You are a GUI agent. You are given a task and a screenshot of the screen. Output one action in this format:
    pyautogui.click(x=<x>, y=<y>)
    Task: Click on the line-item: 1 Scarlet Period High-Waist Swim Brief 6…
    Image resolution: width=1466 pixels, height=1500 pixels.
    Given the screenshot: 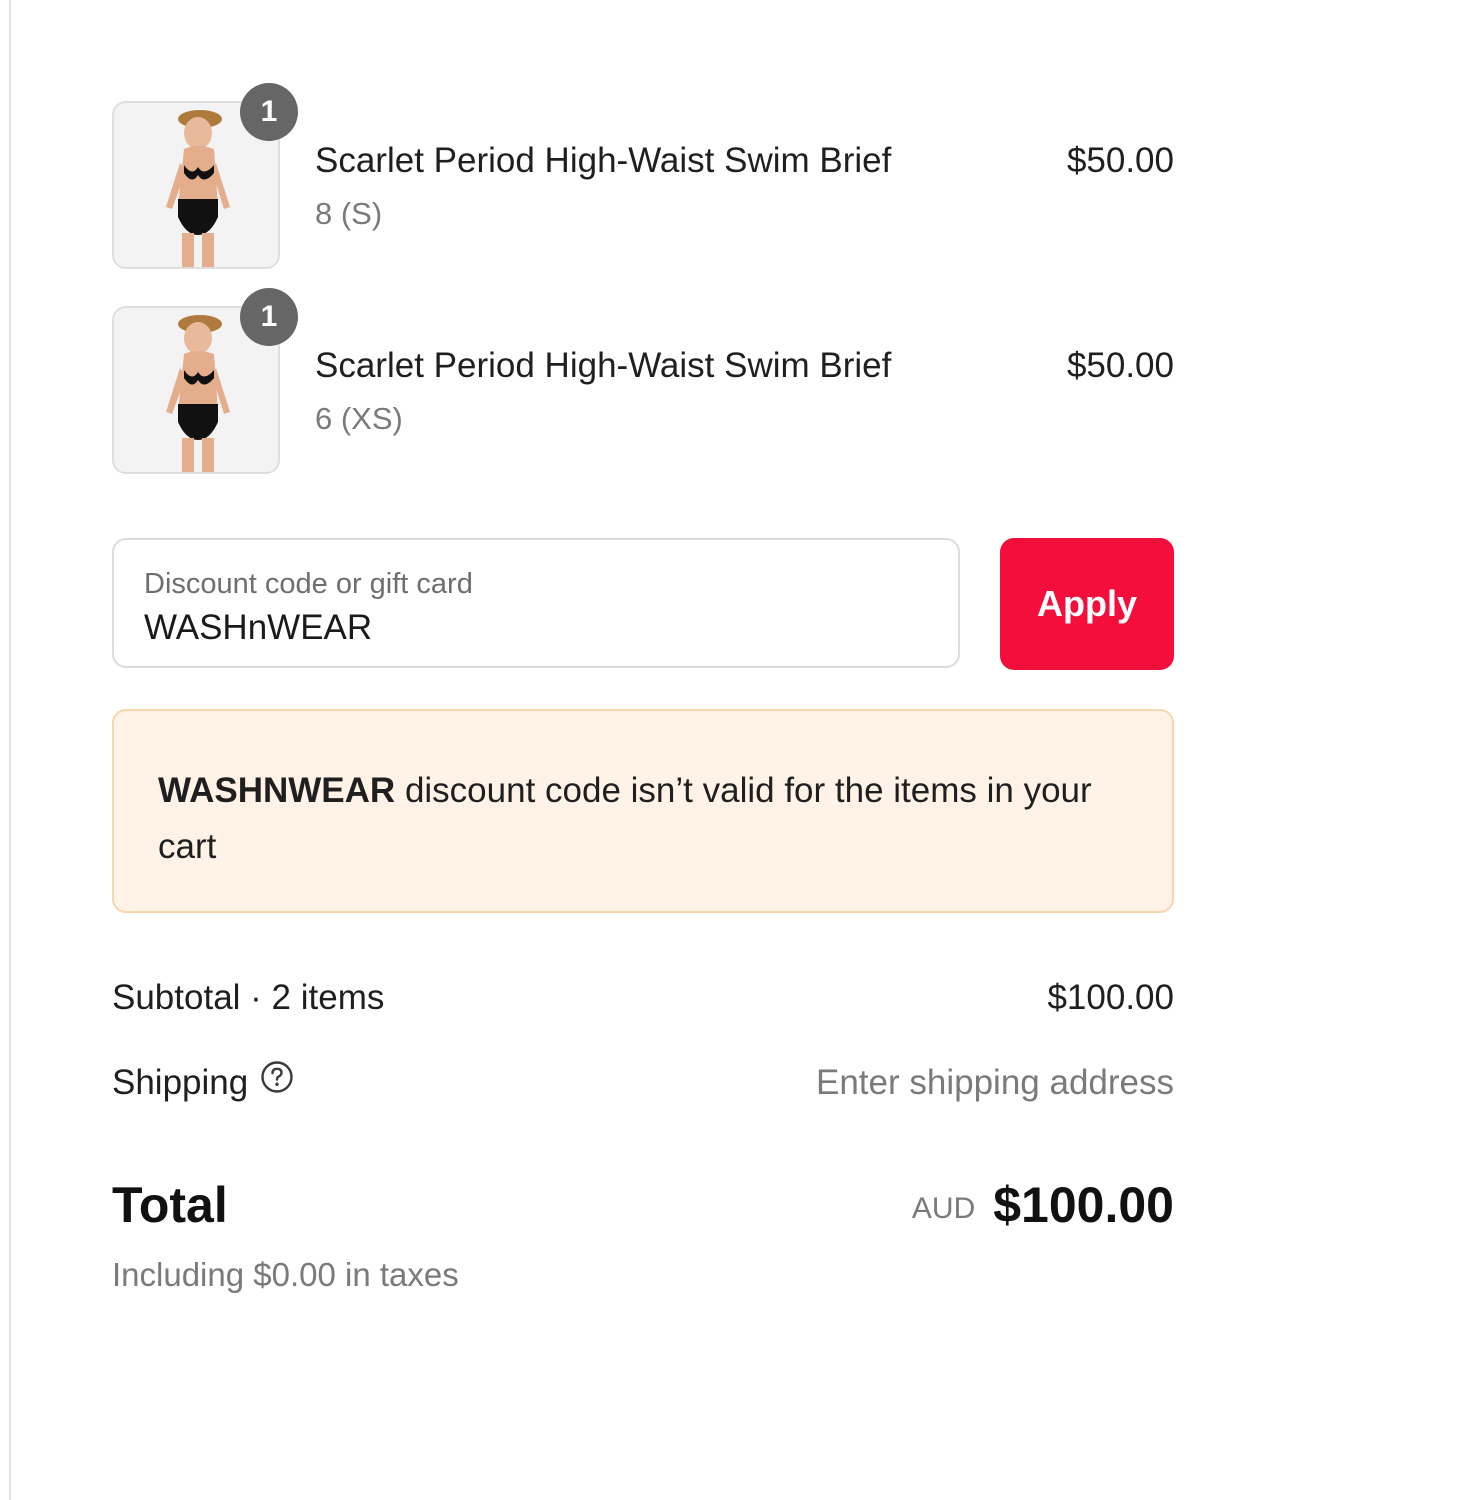 What is the action you would take?
    pyautogui.click(x=643, y=382)
    